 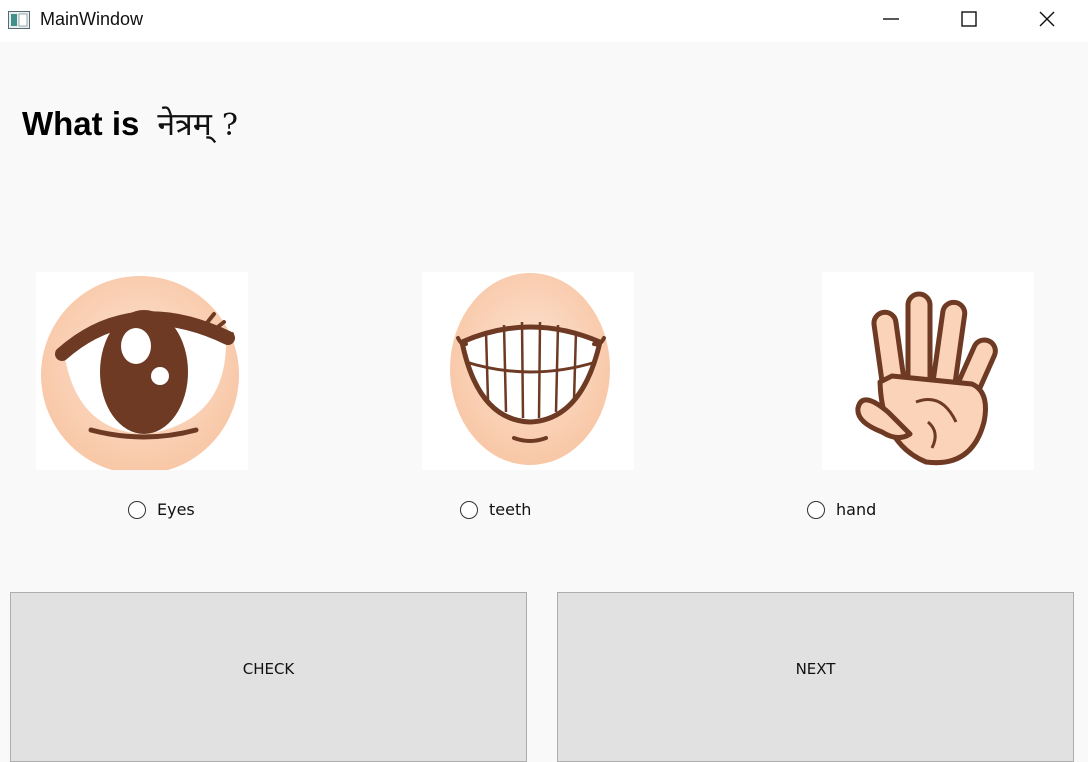 I want to click on question-mark: ?, so click(x=229, y=125).